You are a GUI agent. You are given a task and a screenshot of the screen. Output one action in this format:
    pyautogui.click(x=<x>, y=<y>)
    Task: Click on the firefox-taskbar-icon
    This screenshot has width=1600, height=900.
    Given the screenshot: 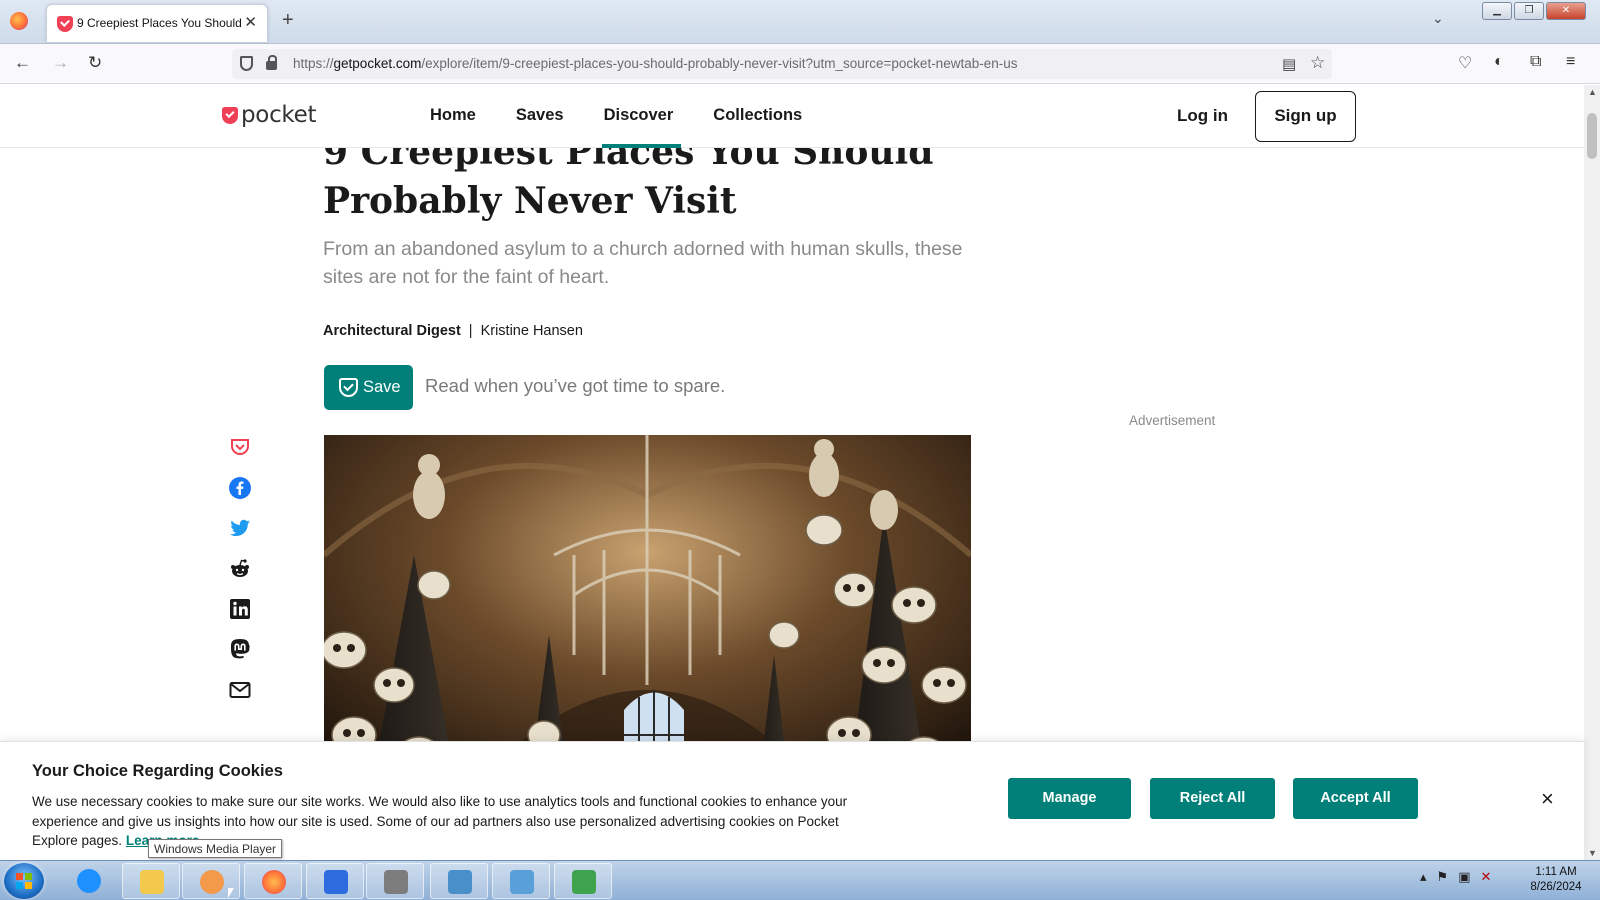 What is the action you would take?
    pyautogui.click(x=273, y=881)
    